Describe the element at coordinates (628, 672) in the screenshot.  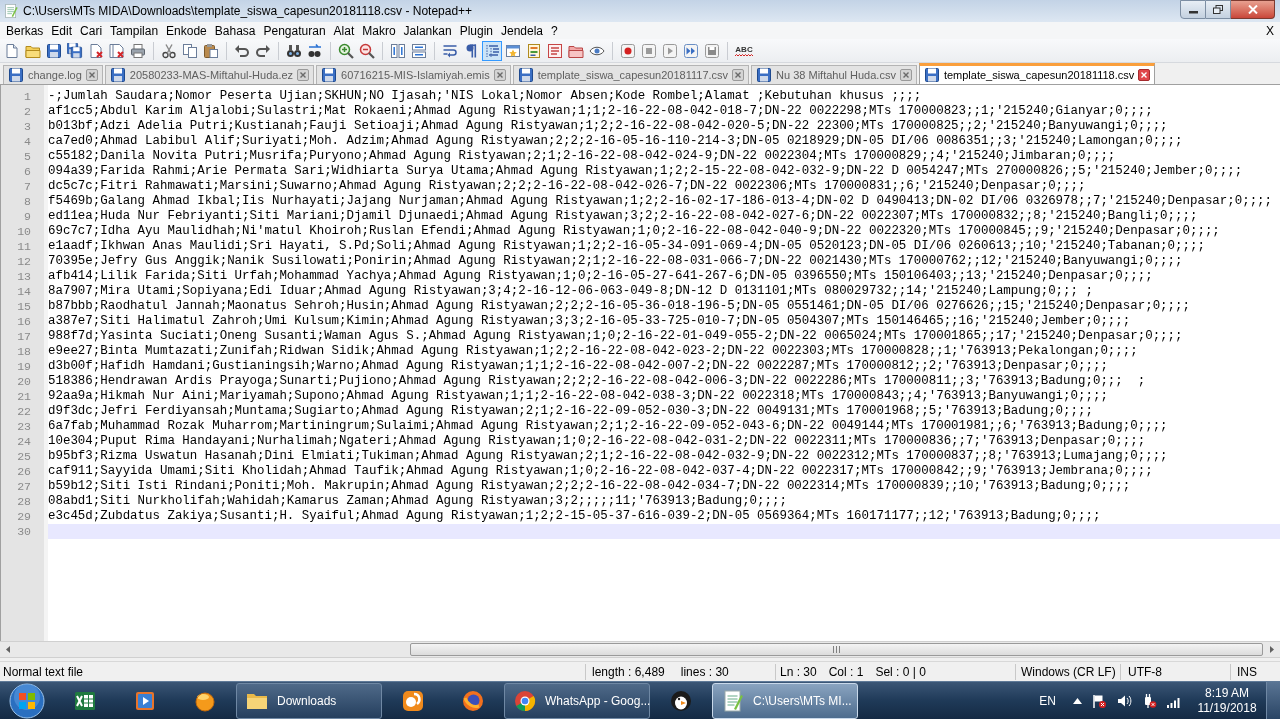
I see `length-label: length : 6,489` at that location.